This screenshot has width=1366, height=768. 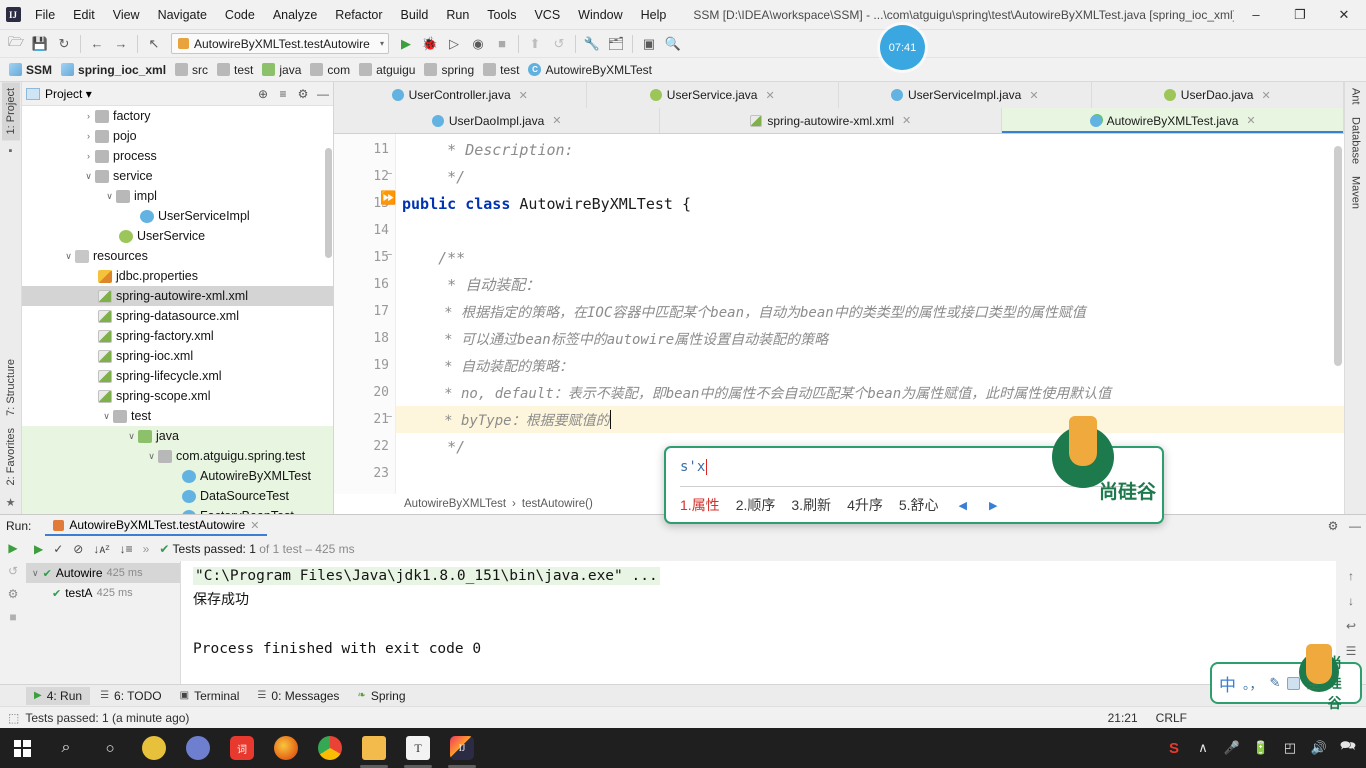 I want to click on breadcrumb-com: com, so click(x=331, y=70).